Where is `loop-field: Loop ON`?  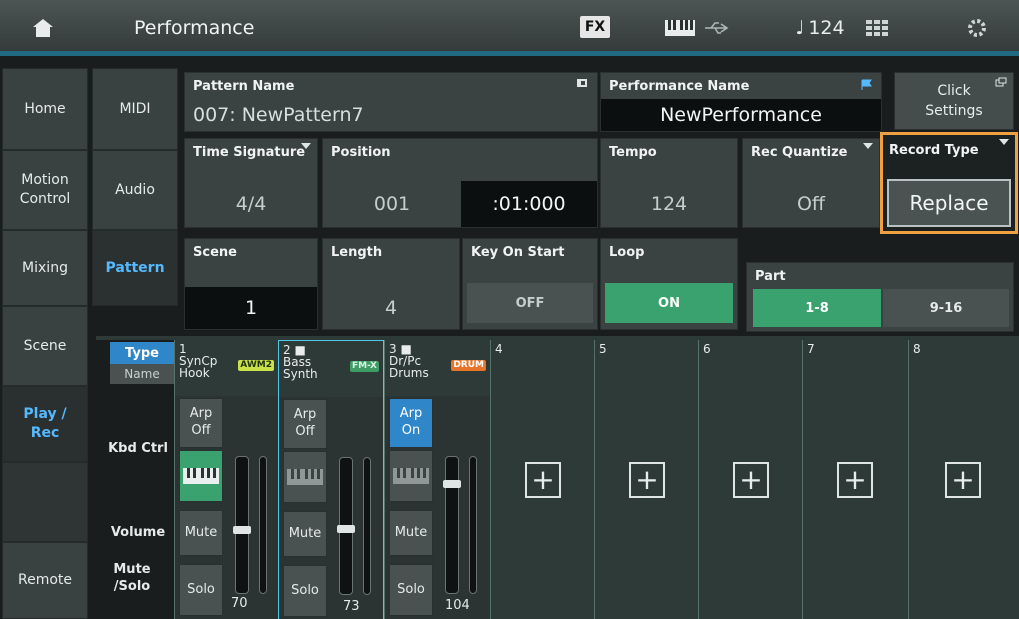
loop-field: Loop ON is located at coordinates (669, 284).